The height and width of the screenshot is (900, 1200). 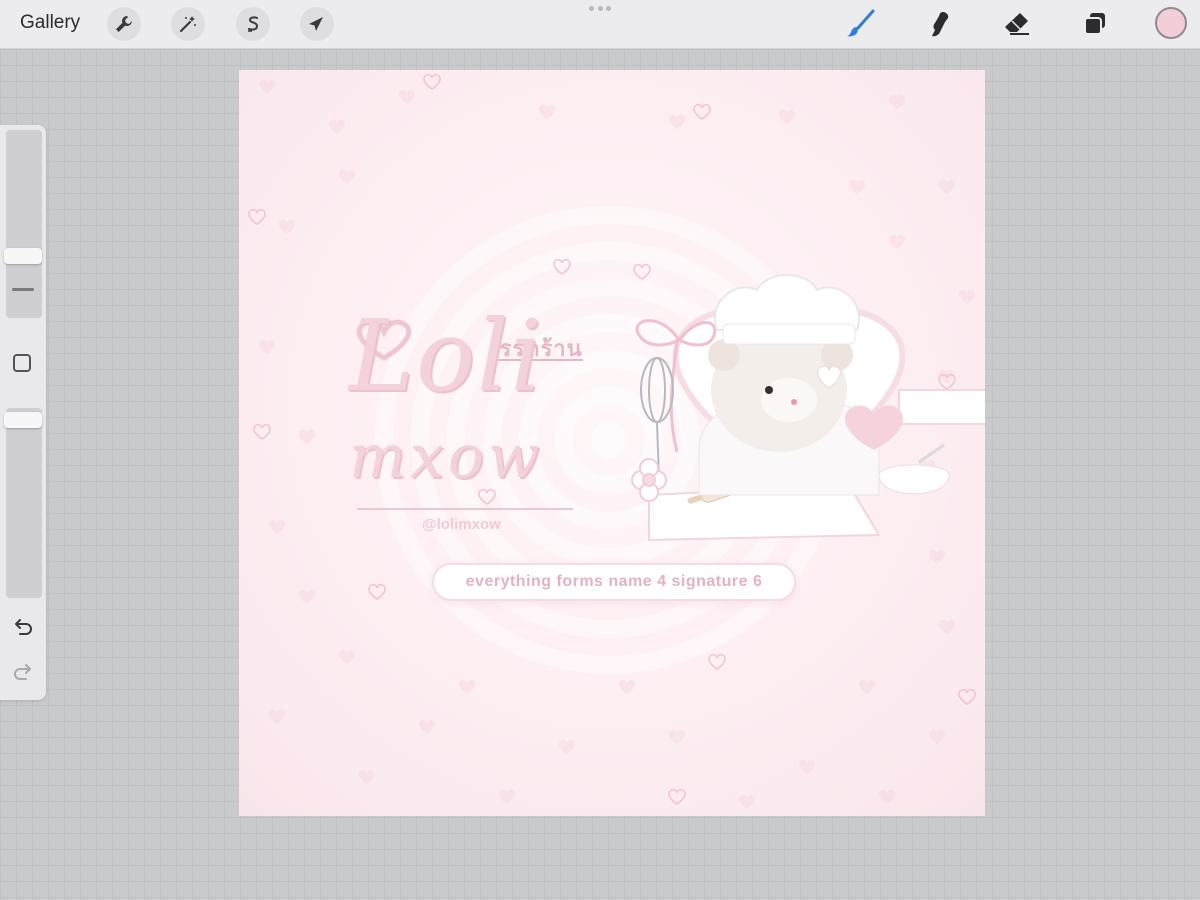 I want to click on magic-wand-icon, so click(x=187, y=24).